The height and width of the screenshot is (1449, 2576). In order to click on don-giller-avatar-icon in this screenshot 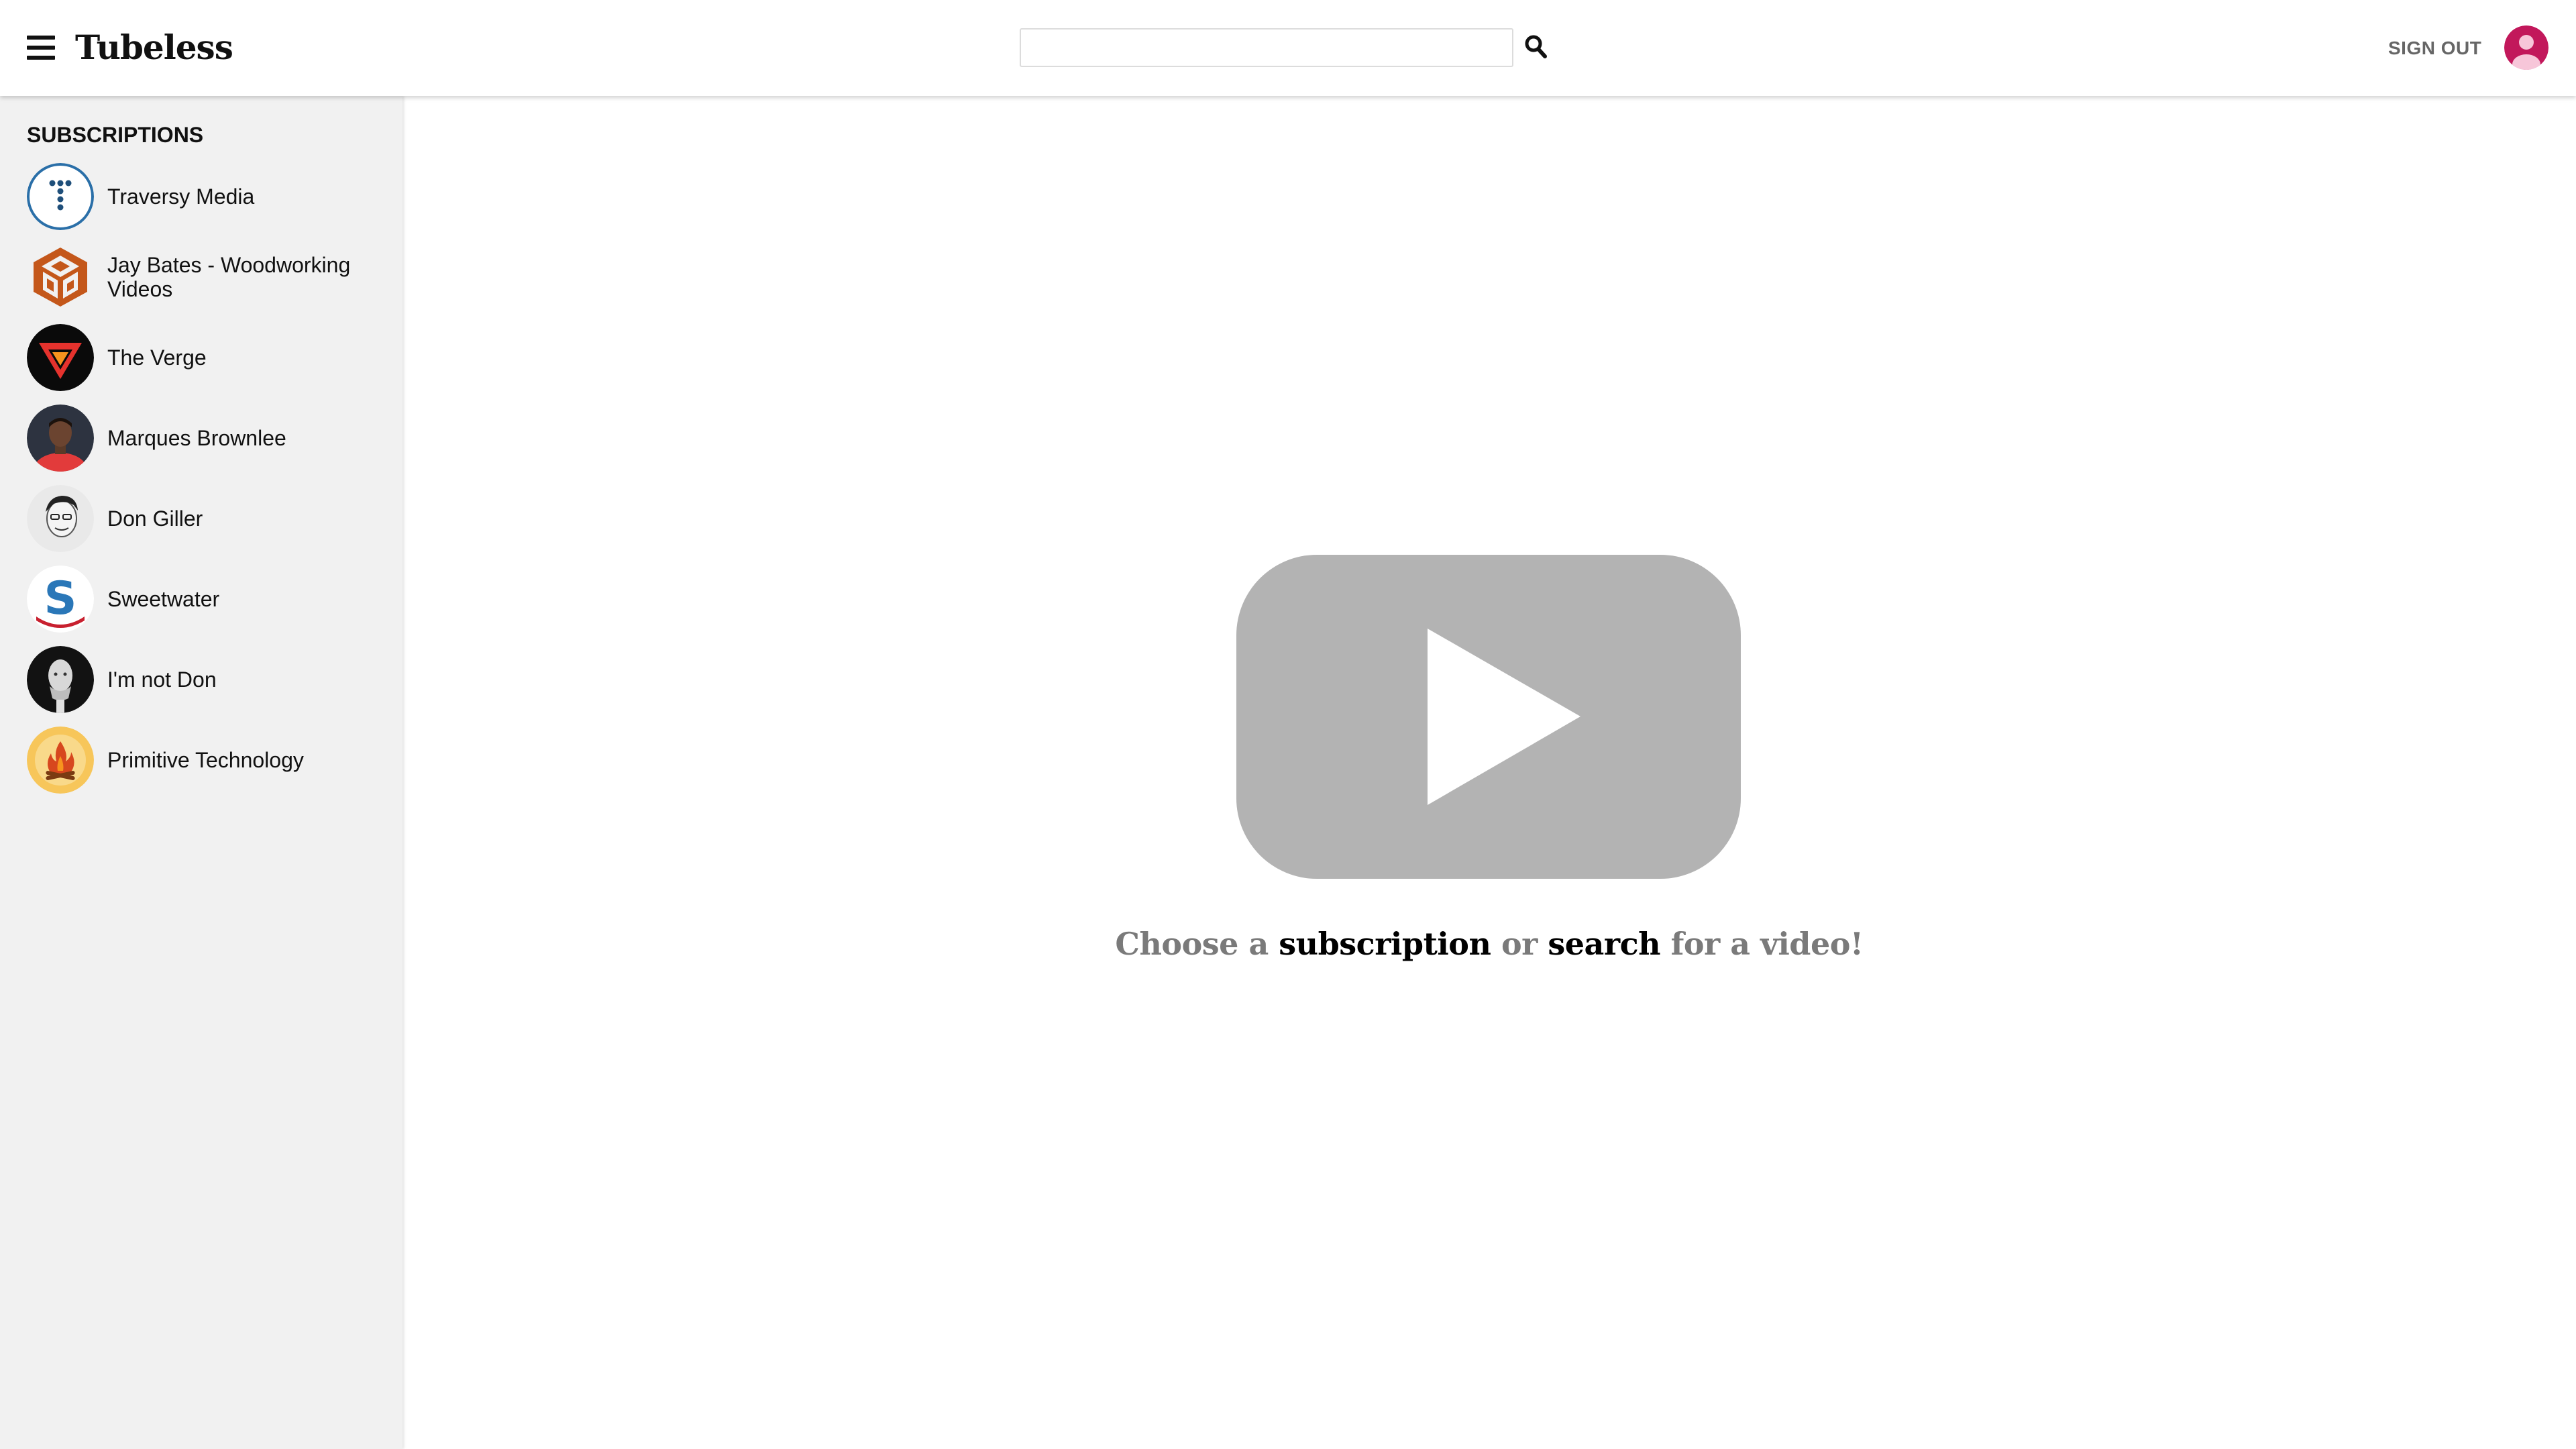, I will do `click(60, 518)`.